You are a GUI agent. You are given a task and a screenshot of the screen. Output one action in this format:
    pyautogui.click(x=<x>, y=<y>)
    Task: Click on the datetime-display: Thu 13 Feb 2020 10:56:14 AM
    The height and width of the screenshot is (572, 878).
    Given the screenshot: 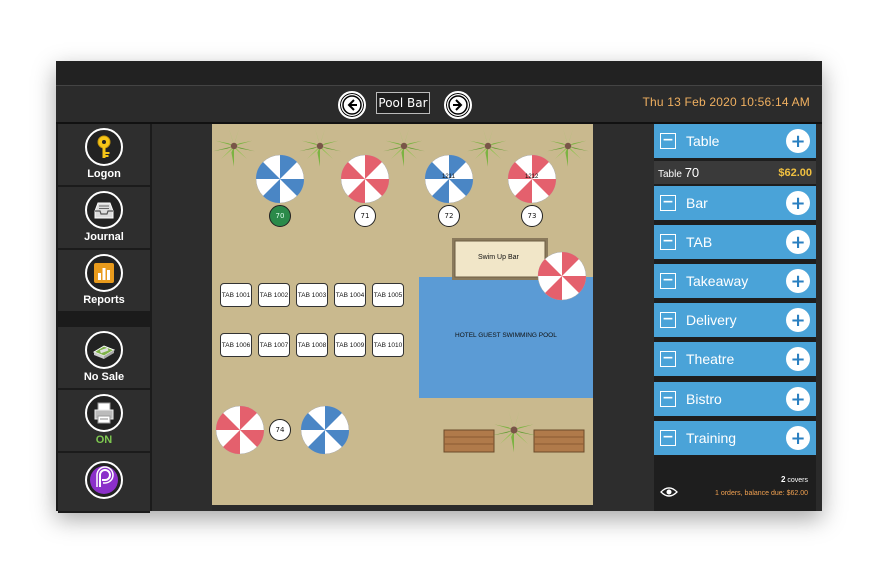 What is the action you would take?
    pyautogui.click(x=726, y=102)
    